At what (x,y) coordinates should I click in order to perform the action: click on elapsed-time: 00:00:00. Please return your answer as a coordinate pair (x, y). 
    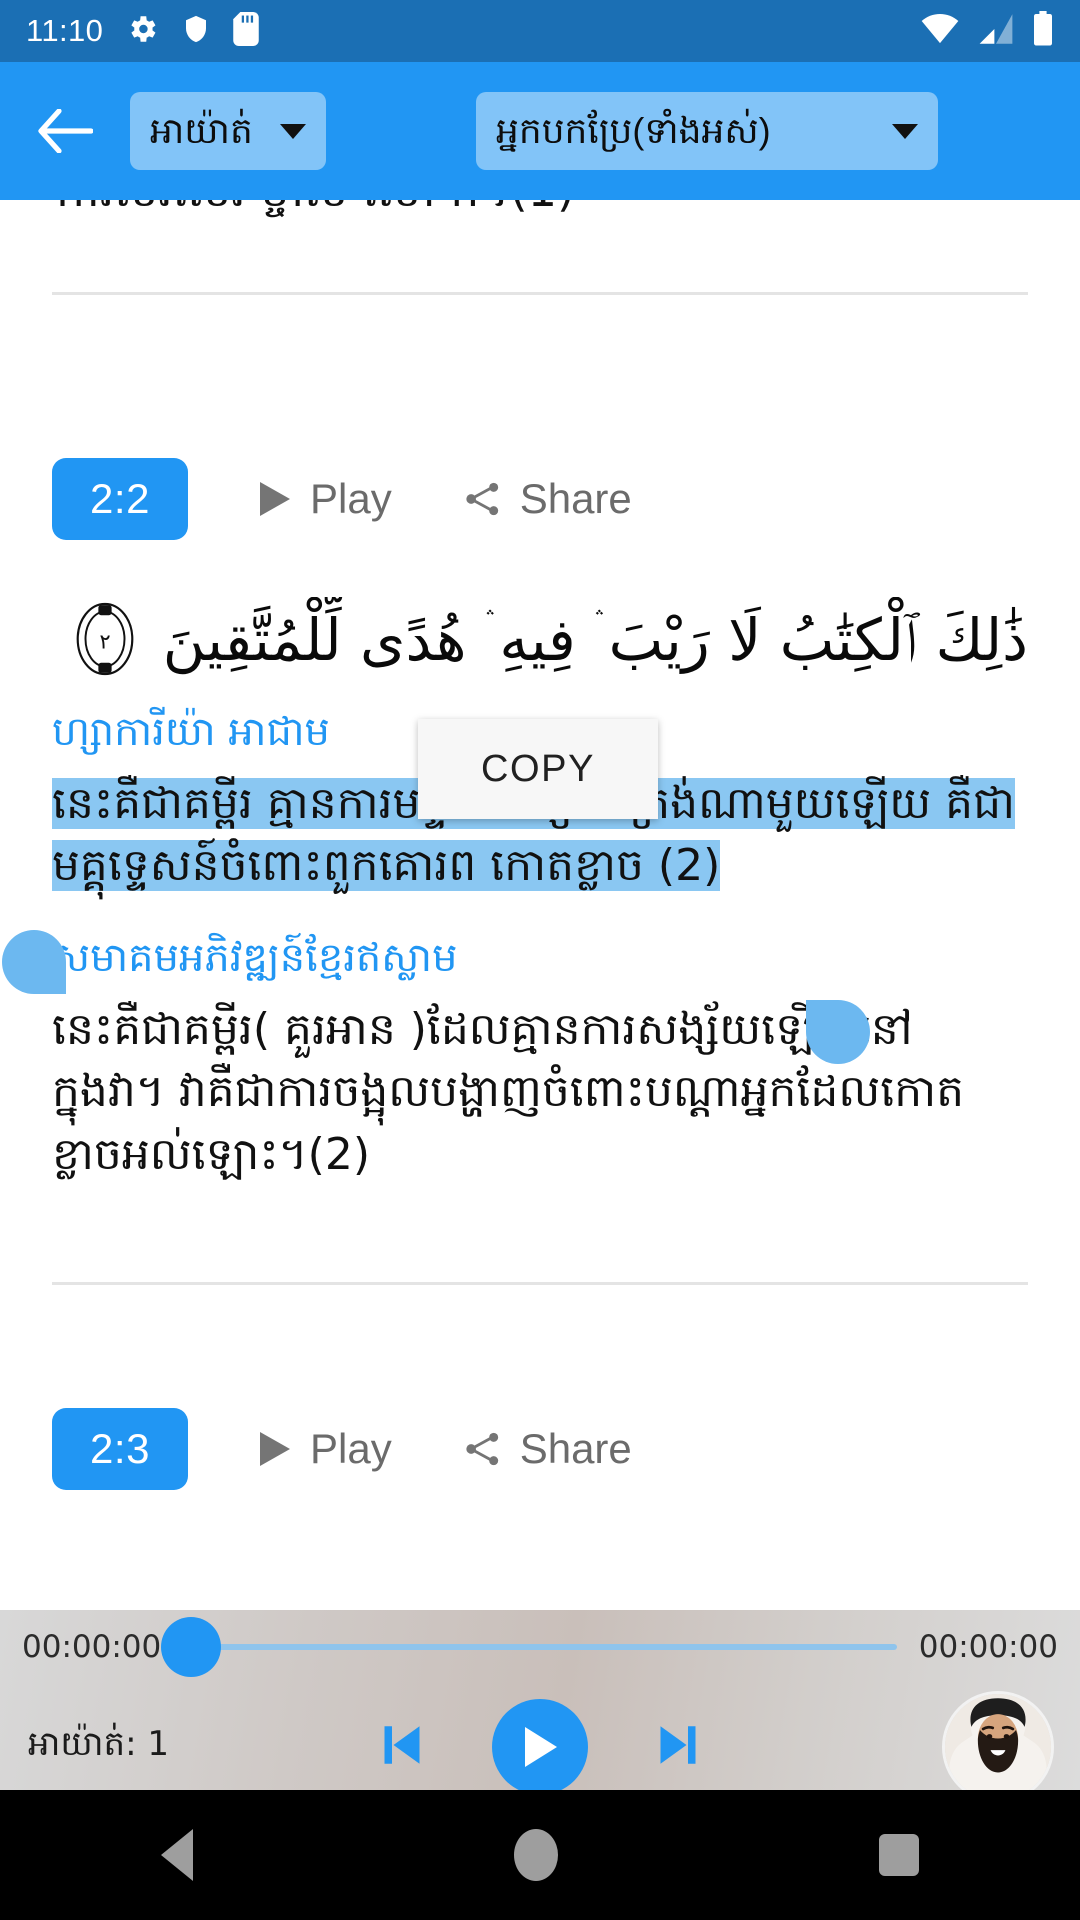
    Looking at the image, I should click on (92, 1647).